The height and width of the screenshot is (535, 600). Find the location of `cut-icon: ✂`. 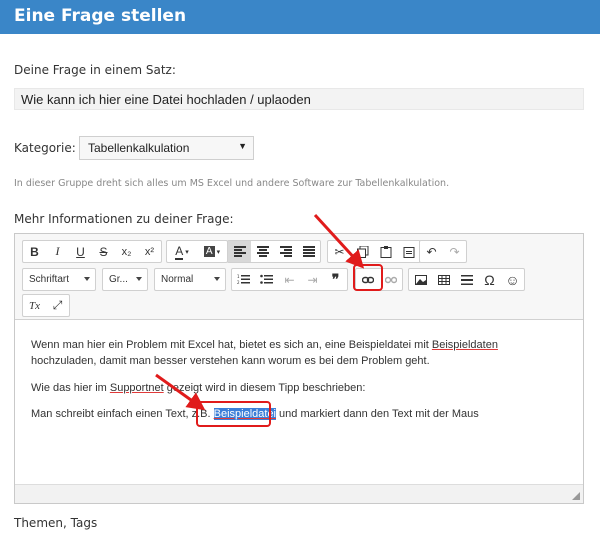

cut-icon: ✂ is located at coordinates (339, 251).